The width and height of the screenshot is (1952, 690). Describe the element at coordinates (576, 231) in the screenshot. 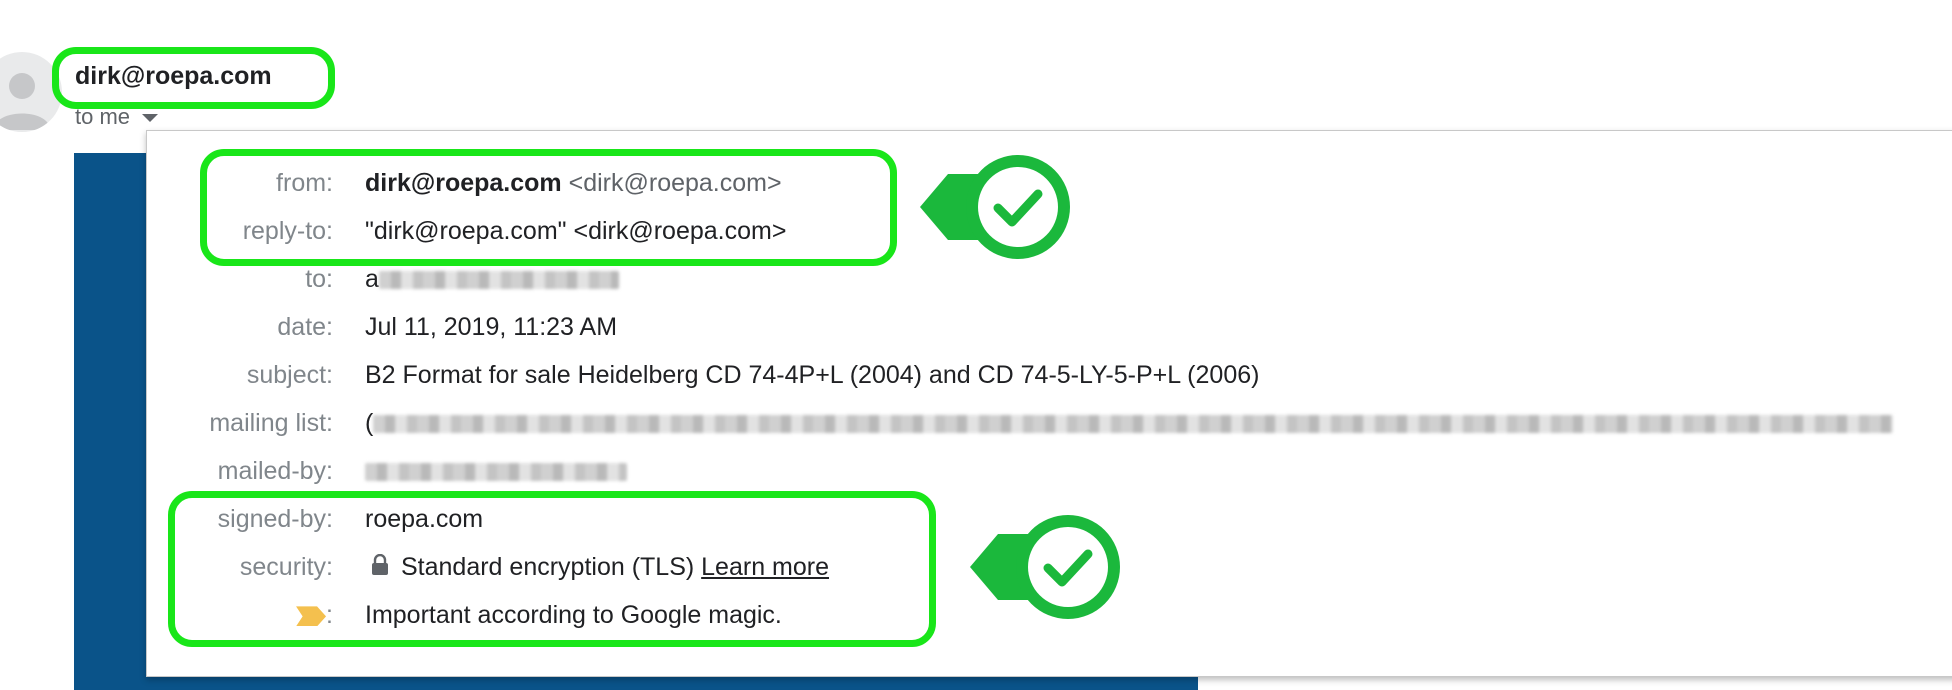

I see `detail-value-reply-to: "dirk@roepa.com" <dirk@roepa.com>` at that location.